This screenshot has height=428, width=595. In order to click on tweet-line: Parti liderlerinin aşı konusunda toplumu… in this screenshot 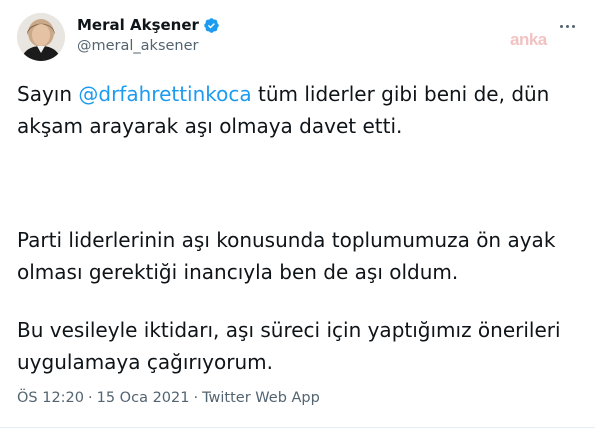, I will do `click(286, 240)`.